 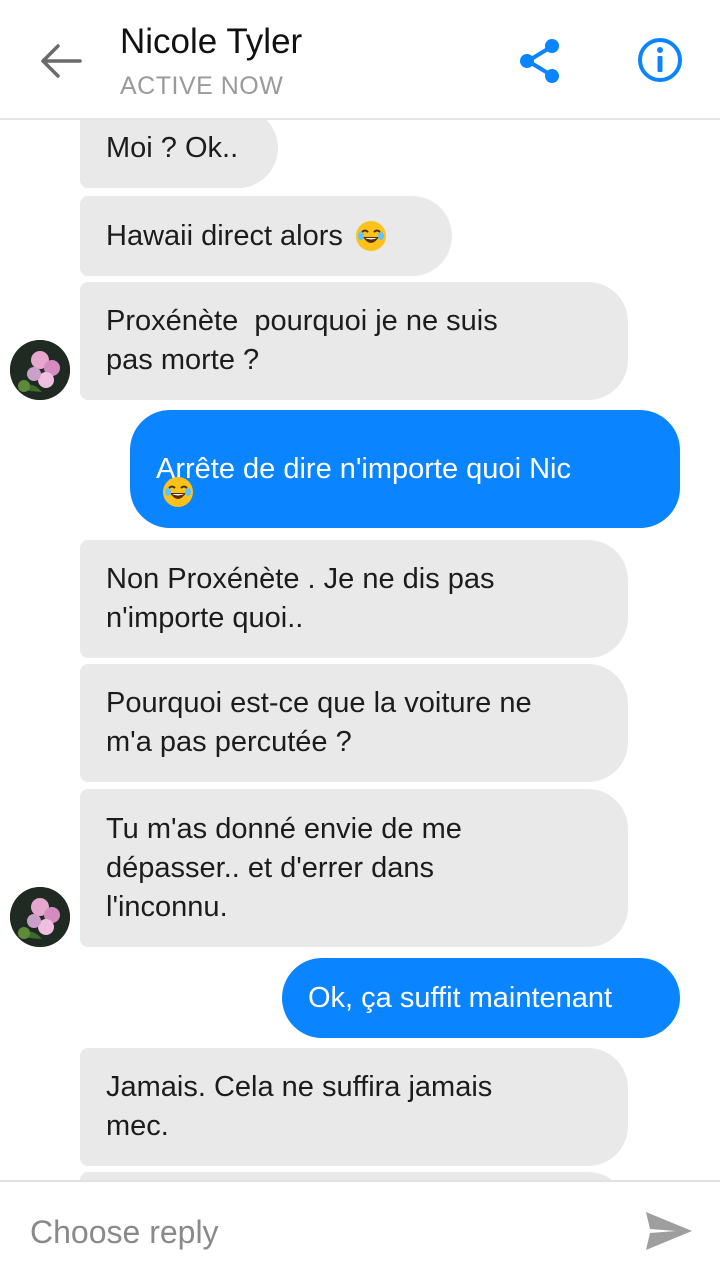 I want to click on send-icon, so click(x=669, y=1231).